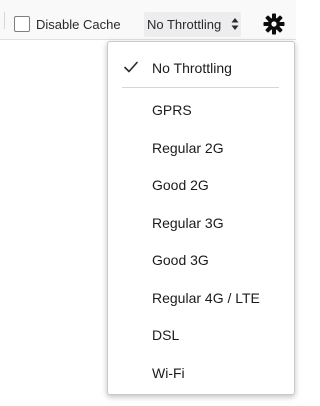 This screenshot has height=406, width=320. I want to click on updown-arrows-icon, so click(235, 24).